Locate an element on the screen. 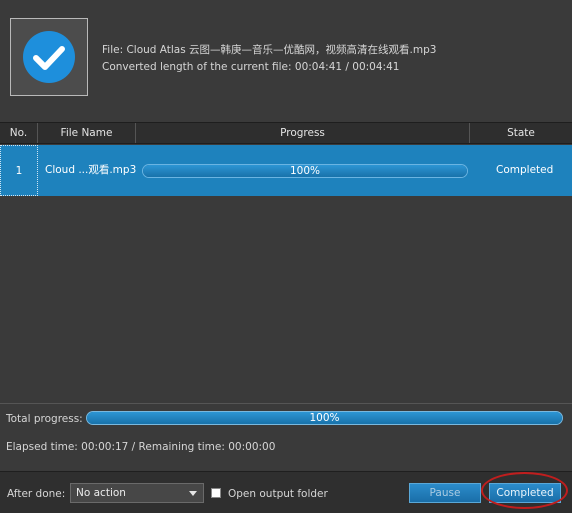 The image size is (572, 513). pause-button: Pause is located at coordinates (445, 493).